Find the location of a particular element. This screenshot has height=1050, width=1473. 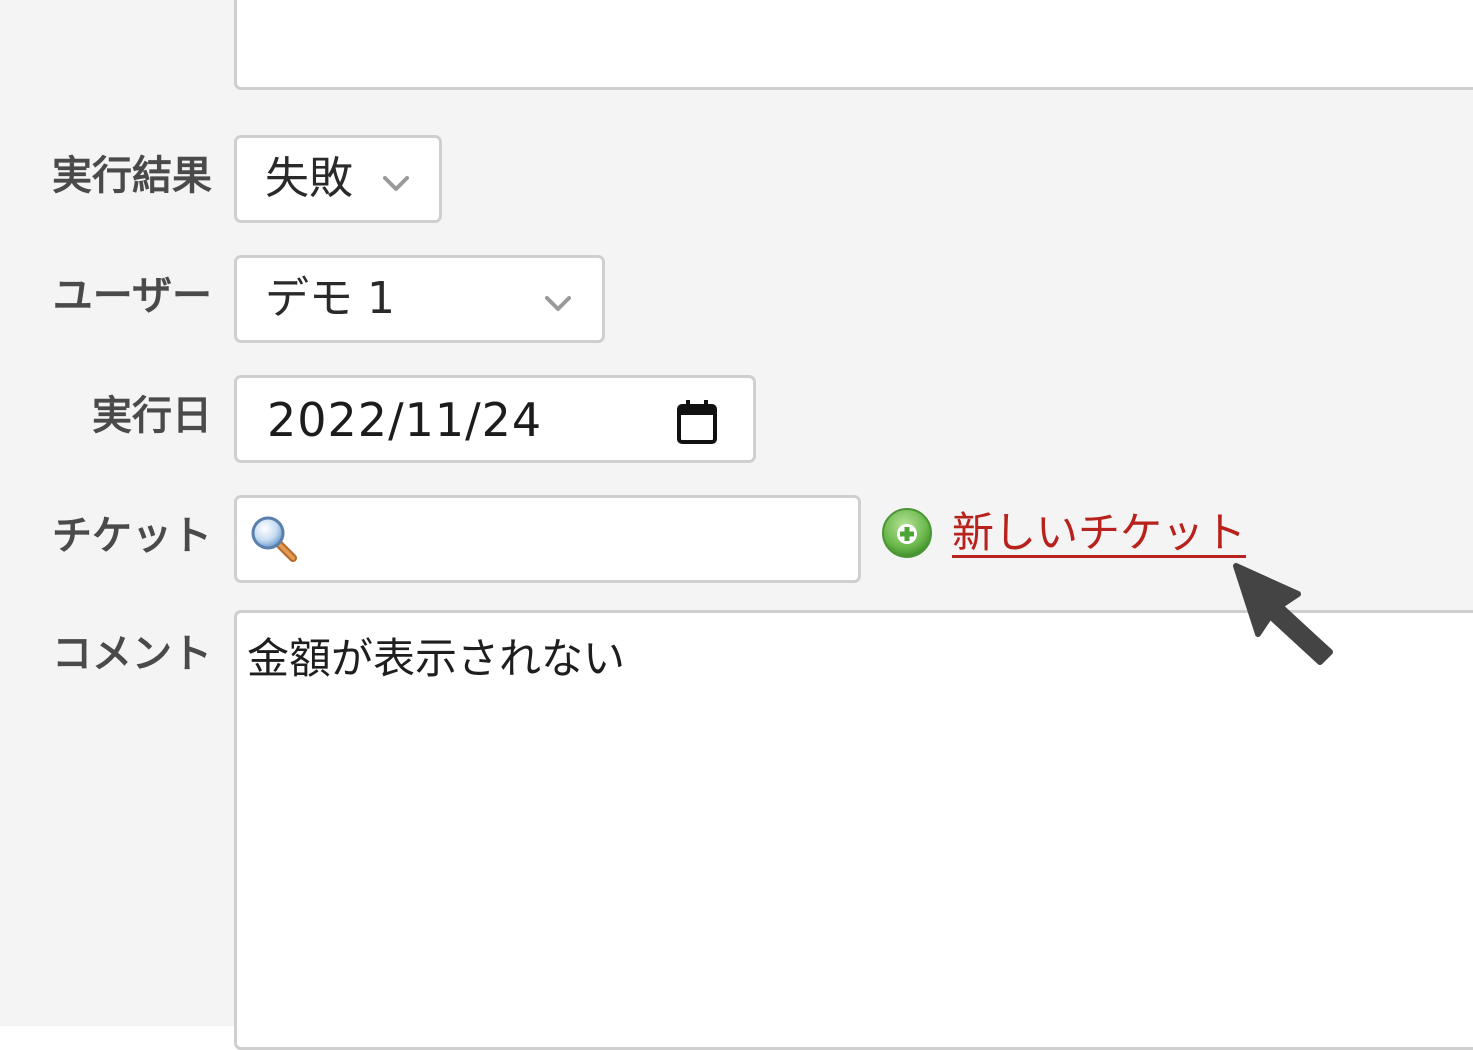

result-label: 実行結果 is located at coordinates (132, 176).